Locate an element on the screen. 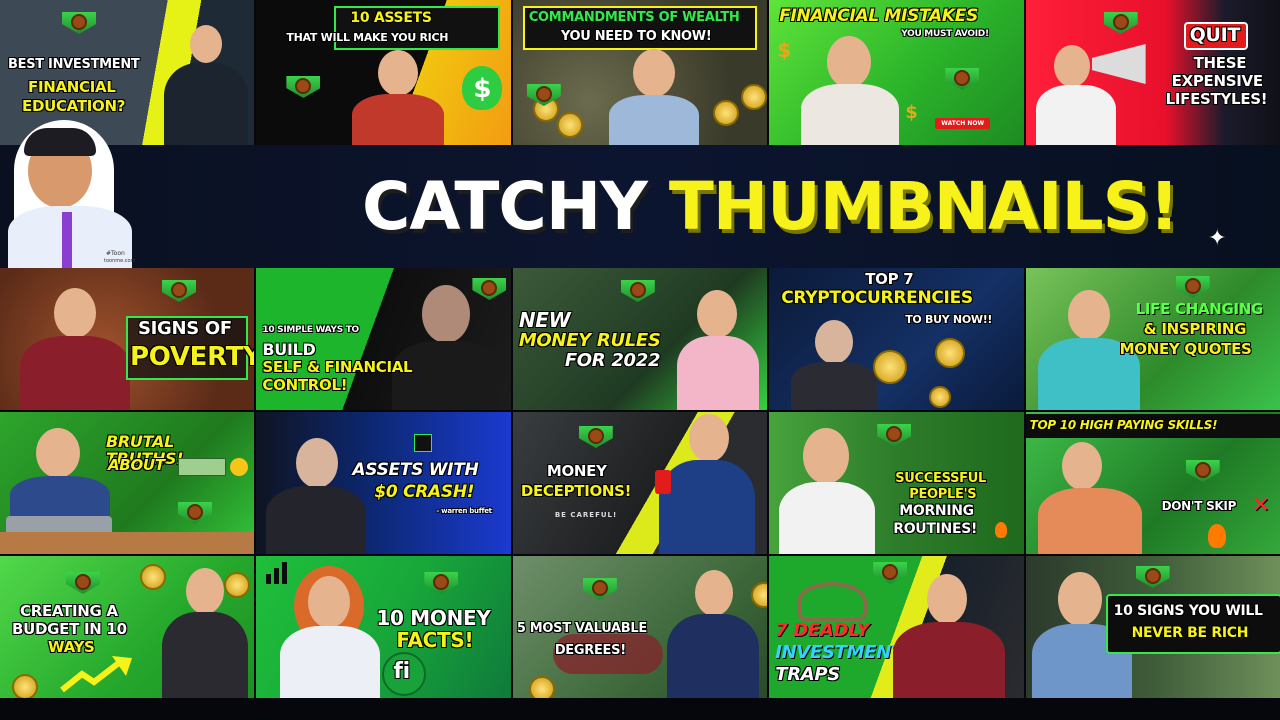 Image resolution: width=1280 pixels, height=720 pixels. thumbnail-title-line: DON'T SKIP is located at coordinates (1199, 506).